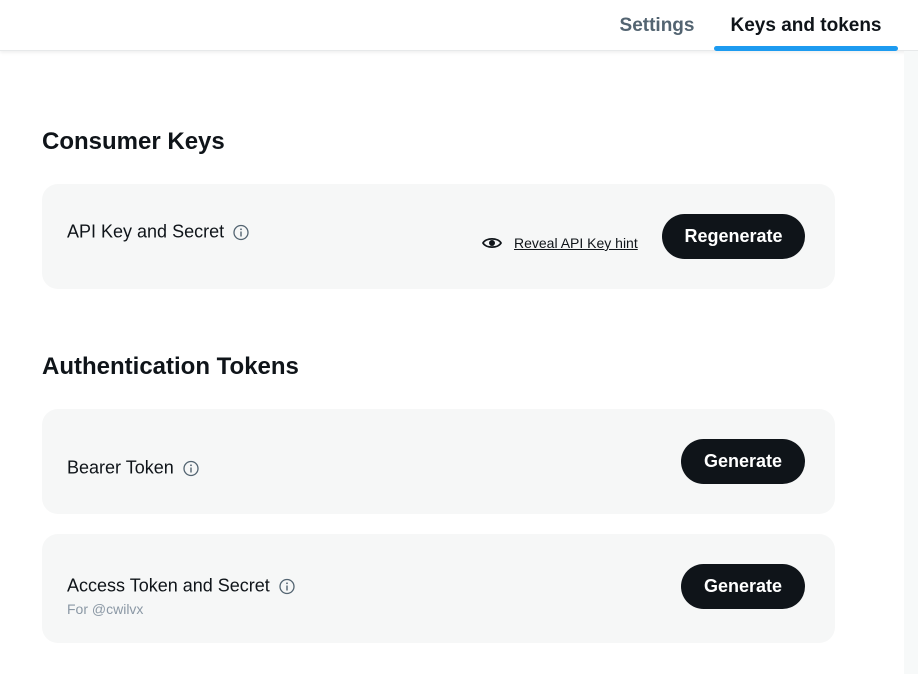 The height and width of the screenshot is (674, 918). I want to click on api-key-label: API Key and Secret, so click(146, 231).